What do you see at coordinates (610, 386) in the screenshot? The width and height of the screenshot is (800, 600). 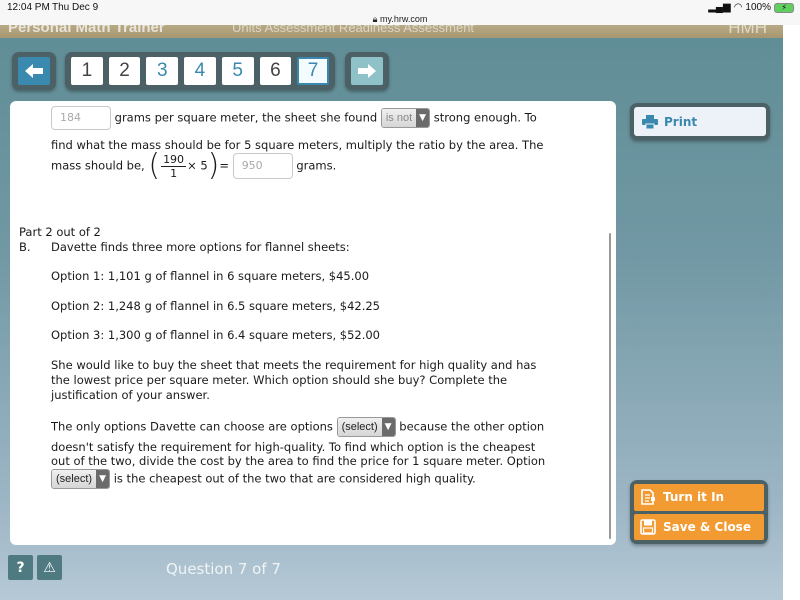 I see `scrollbar` at bounding box center [610, 386].